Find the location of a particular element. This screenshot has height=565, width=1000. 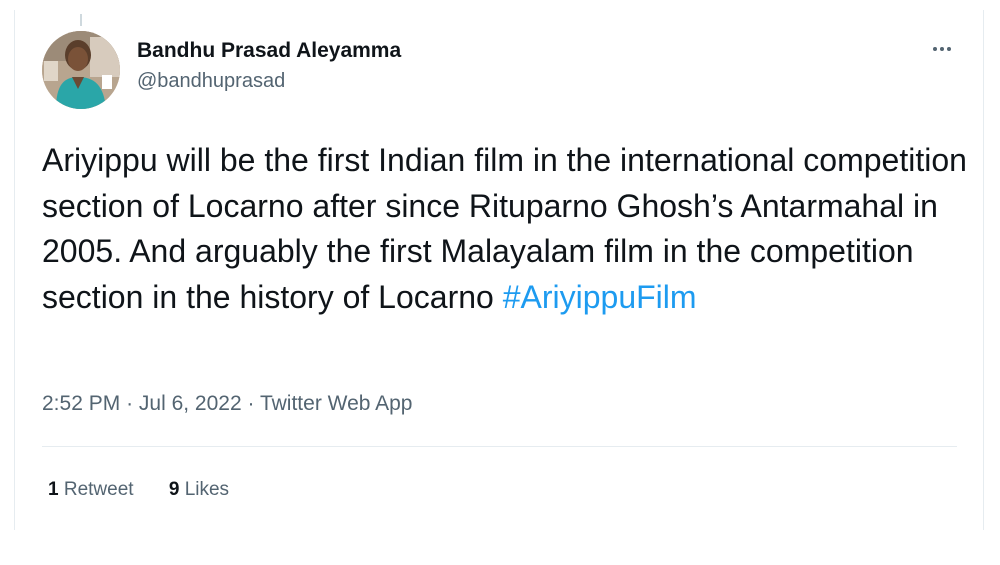

likes-label: Likes is located at coordinates (207, 489).